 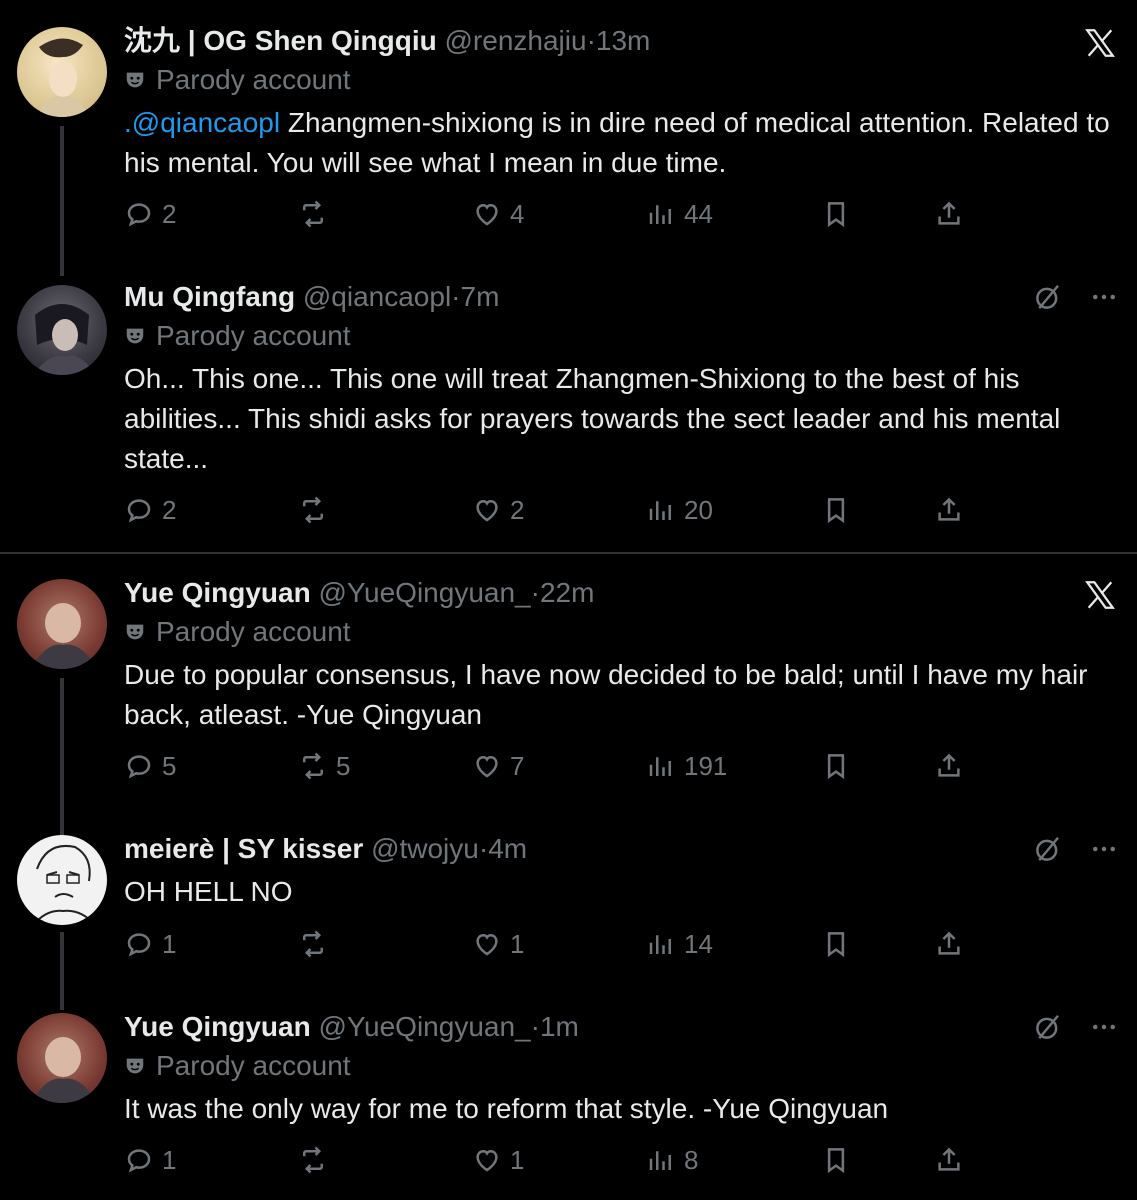 I want to click on share-icon, so click(x=949, y=1160).